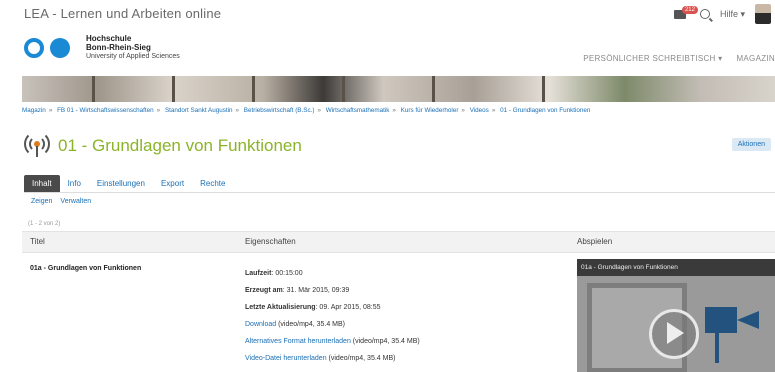  I want to click on aktual-value: : 09. Apr 2015, 08:55, so click(348, 307).